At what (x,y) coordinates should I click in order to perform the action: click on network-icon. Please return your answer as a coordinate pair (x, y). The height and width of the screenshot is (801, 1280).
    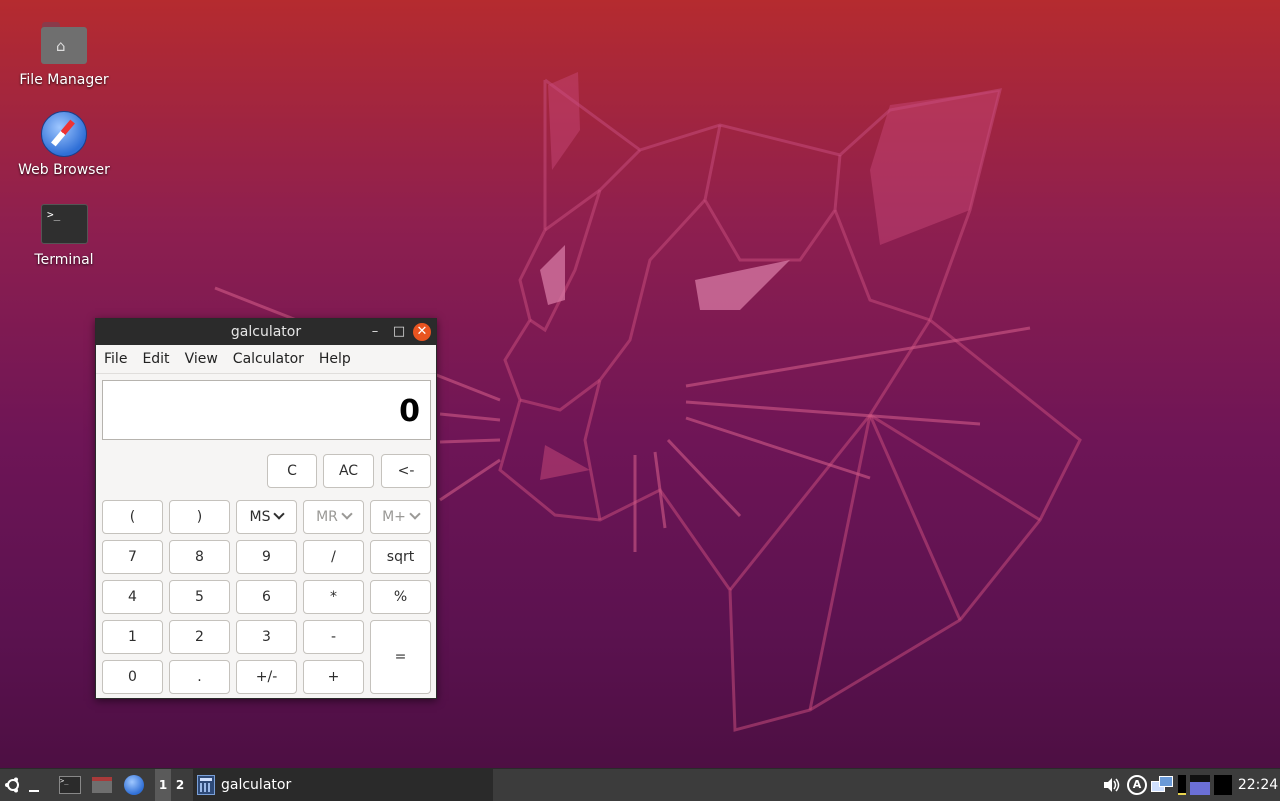
    Looking at the image, I should click on (1162, 785).